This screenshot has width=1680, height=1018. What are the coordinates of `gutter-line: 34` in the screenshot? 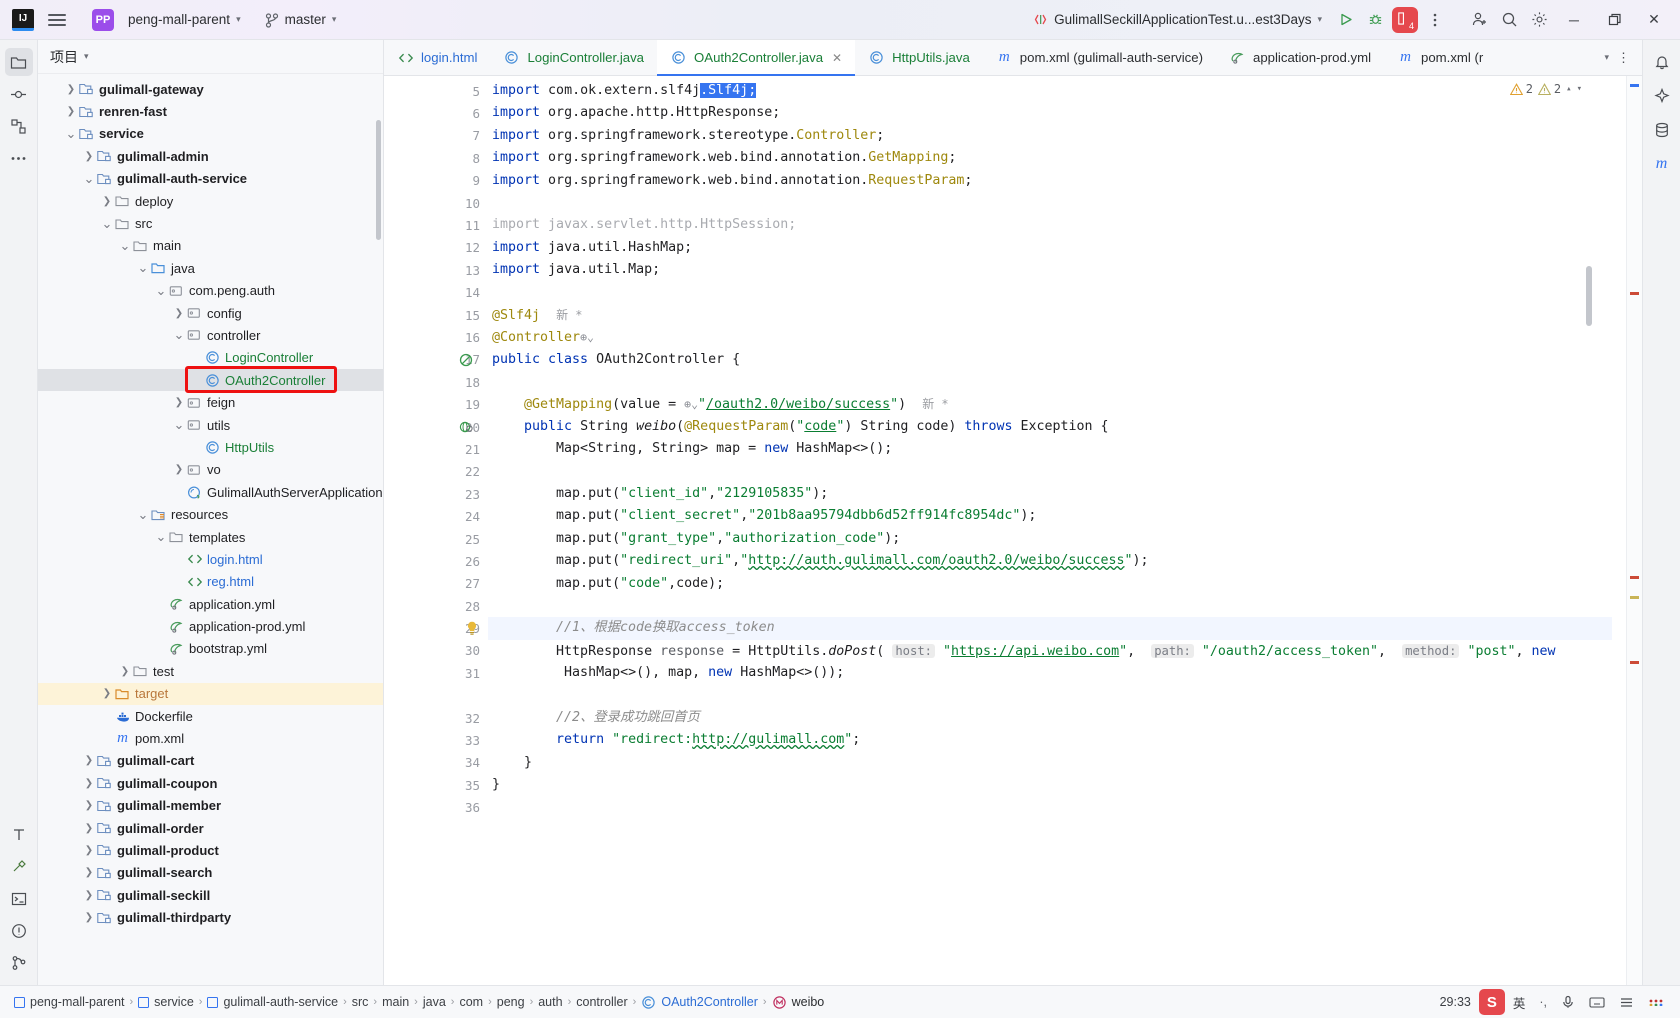 It's located at (436, 763).